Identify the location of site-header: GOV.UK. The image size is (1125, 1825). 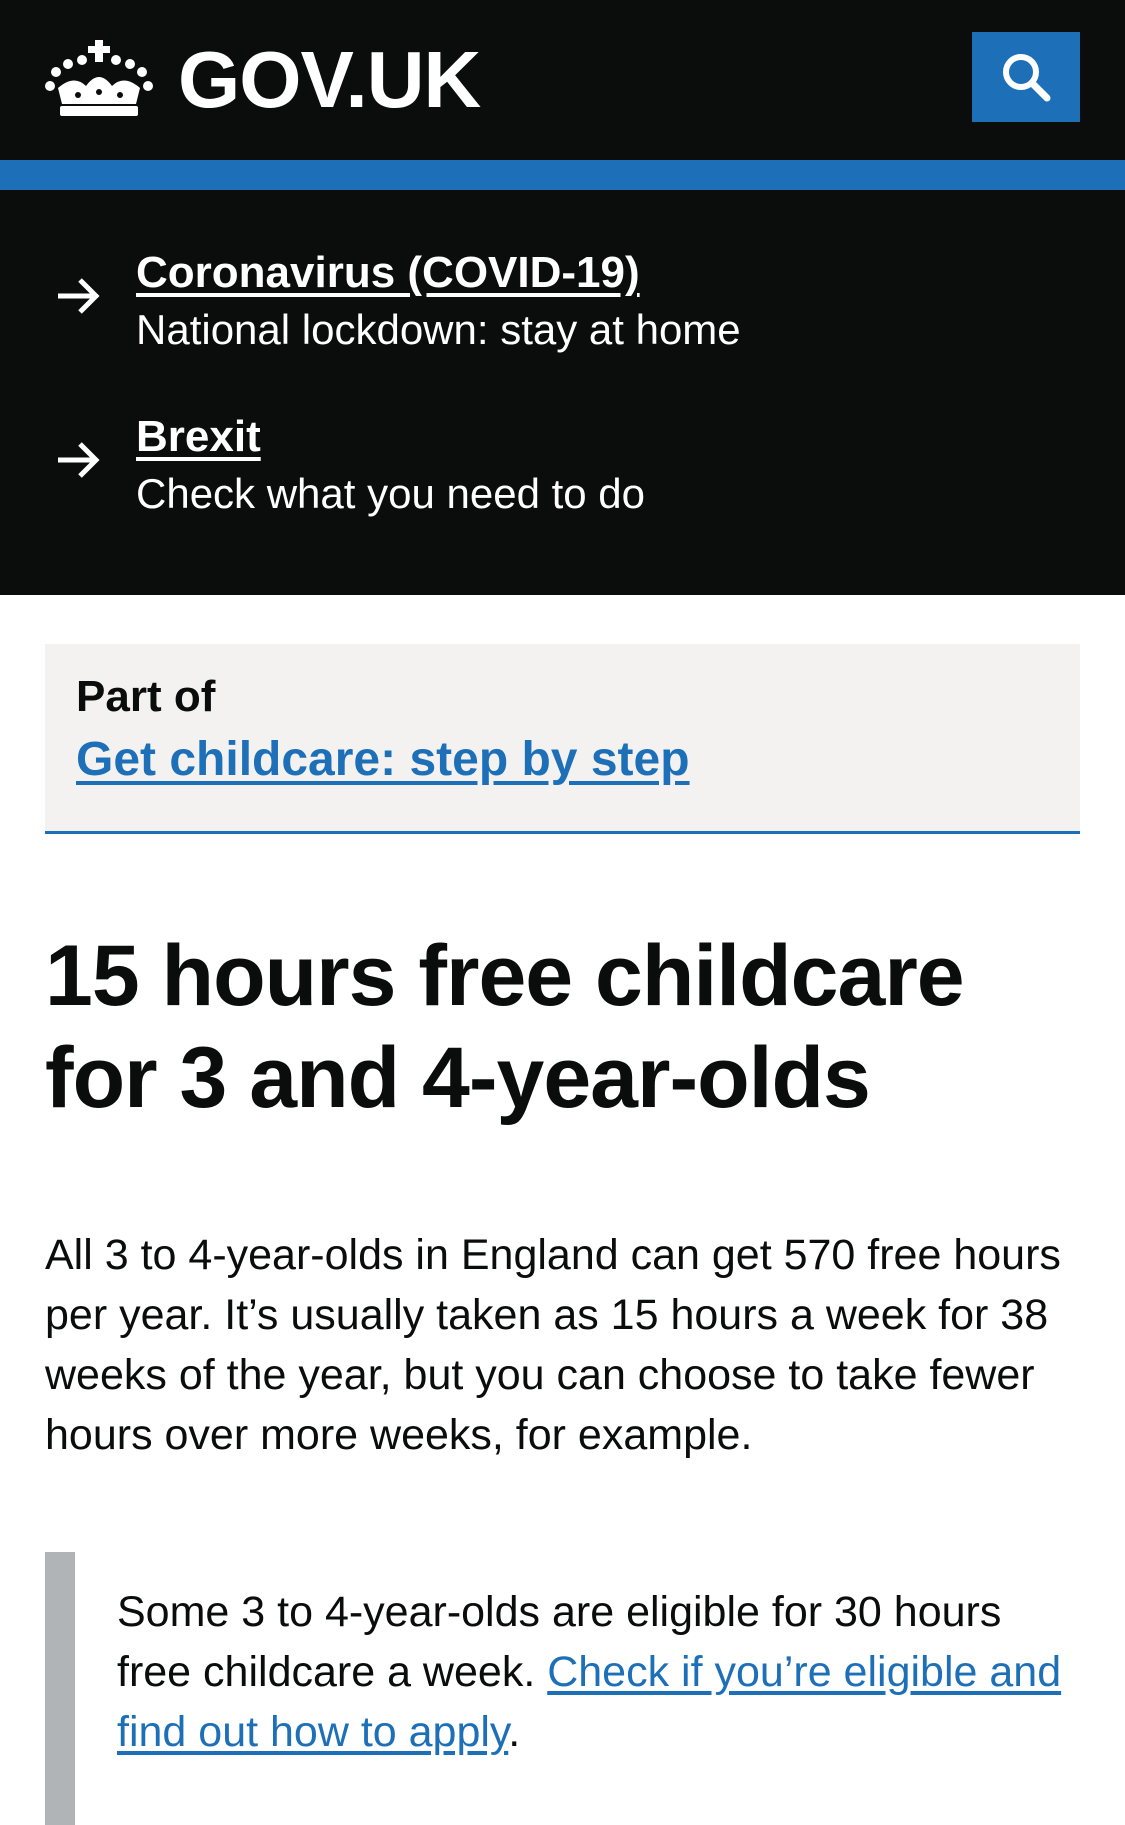
(562, 80).